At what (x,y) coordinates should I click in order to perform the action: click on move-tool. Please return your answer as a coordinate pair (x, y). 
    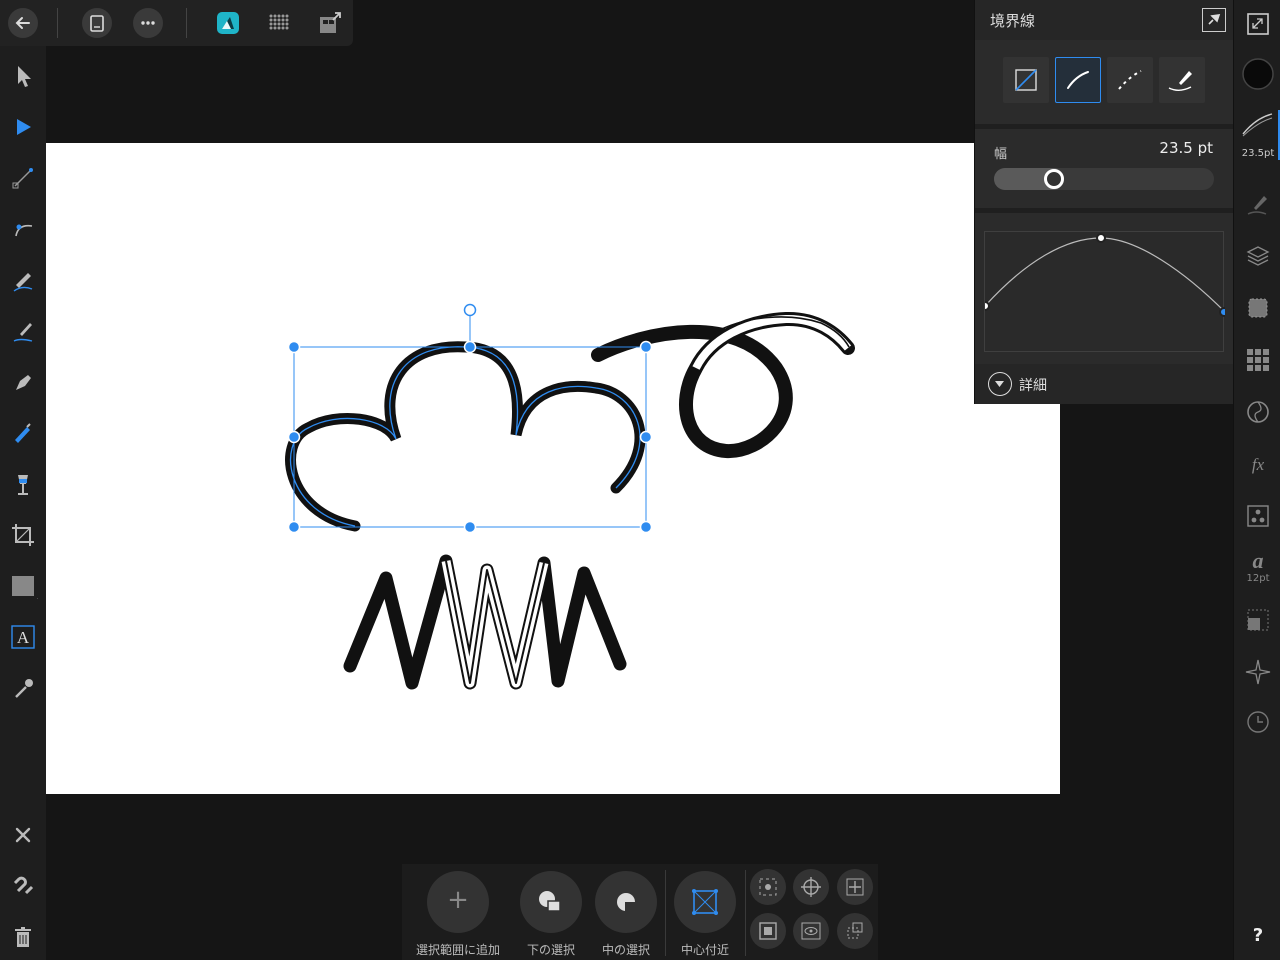
    Looking at the image, I should click on (23, 76).